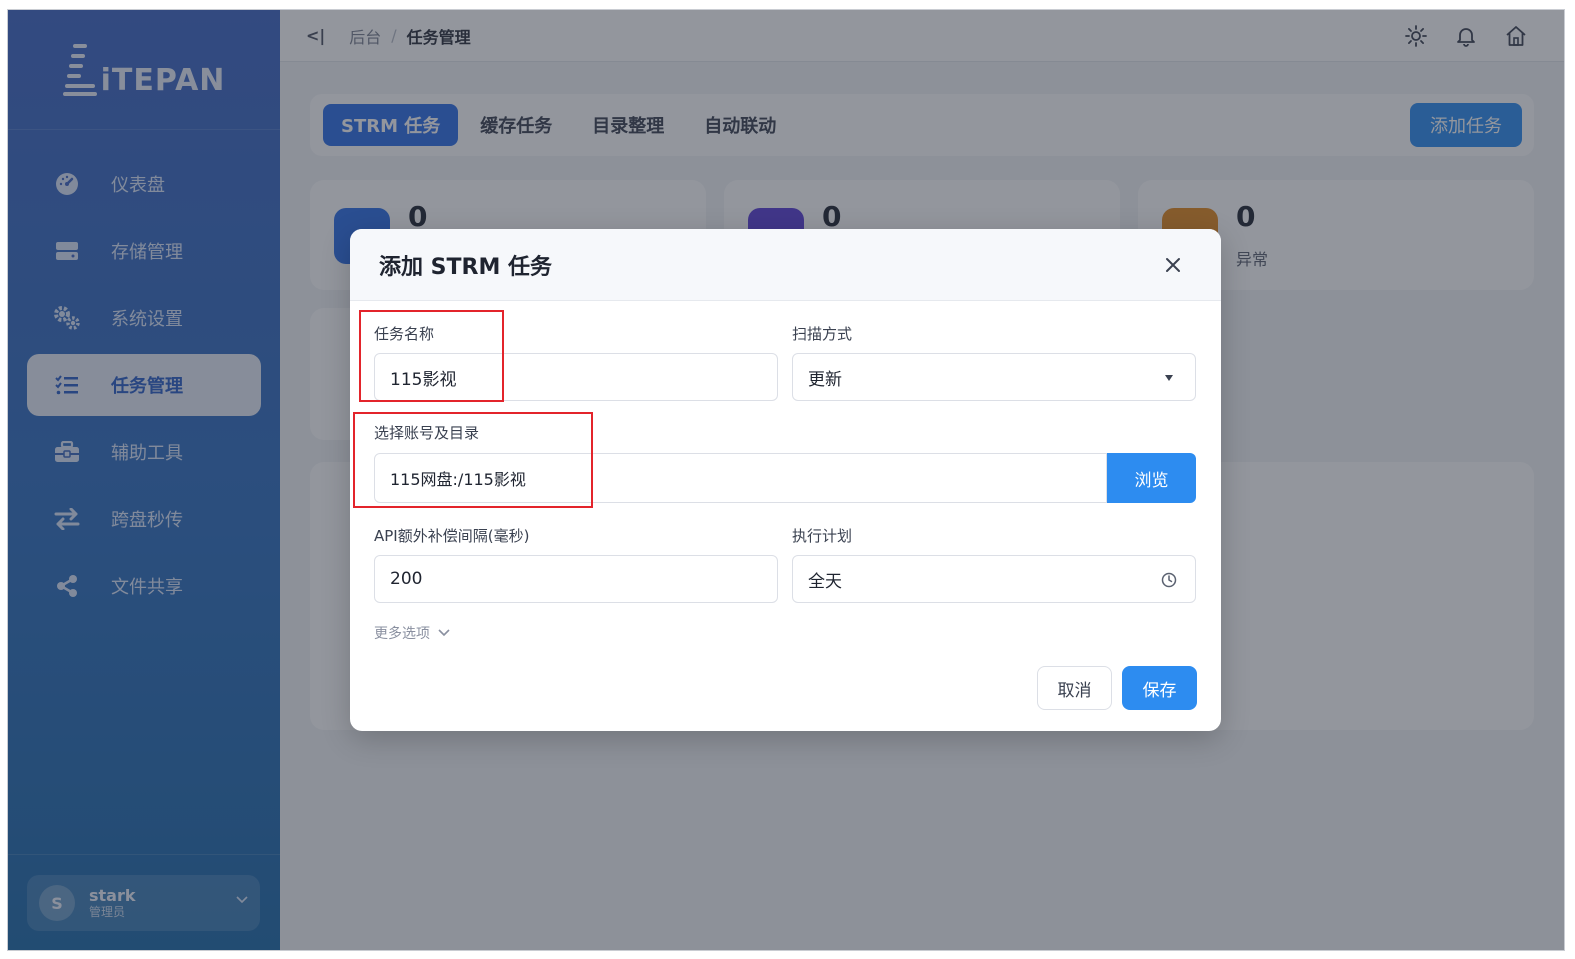 This screenshot has width=1575, height=959. Describe the element at coordinates (1074, 688) in the screenshot. I see `cancel-button: 取消` at that location.